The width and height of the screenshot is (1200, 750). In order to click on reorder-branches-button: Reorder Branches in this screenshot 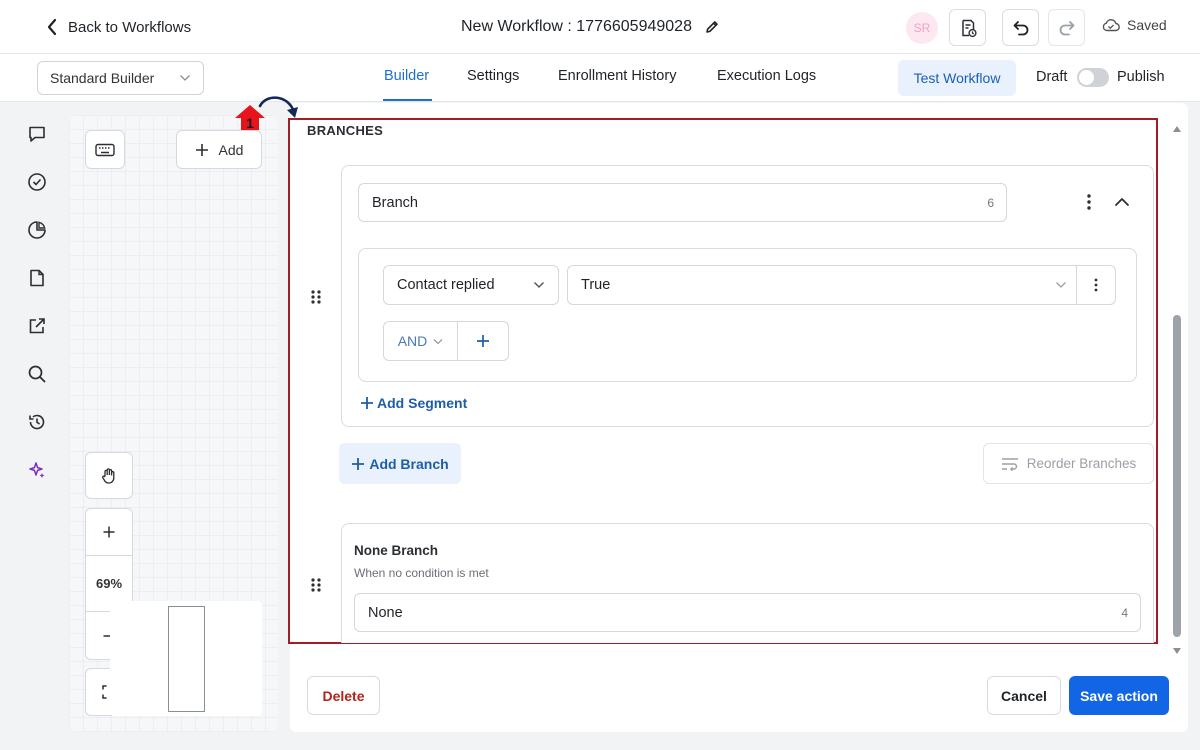, I will do `click(1068, 463)`.